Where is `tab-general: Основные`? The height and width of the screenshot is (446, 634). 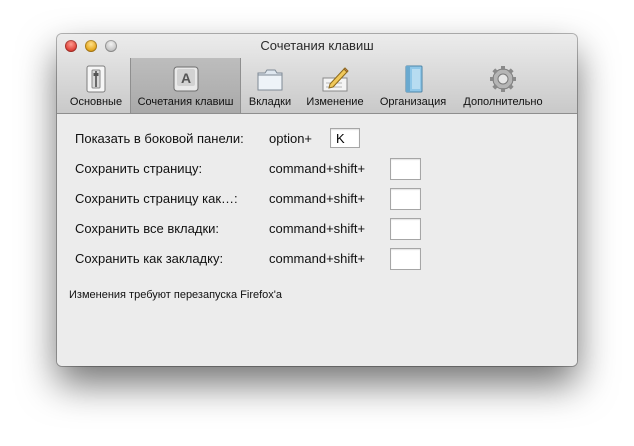 tab-general: Основные is located at coordinates (96, 85).